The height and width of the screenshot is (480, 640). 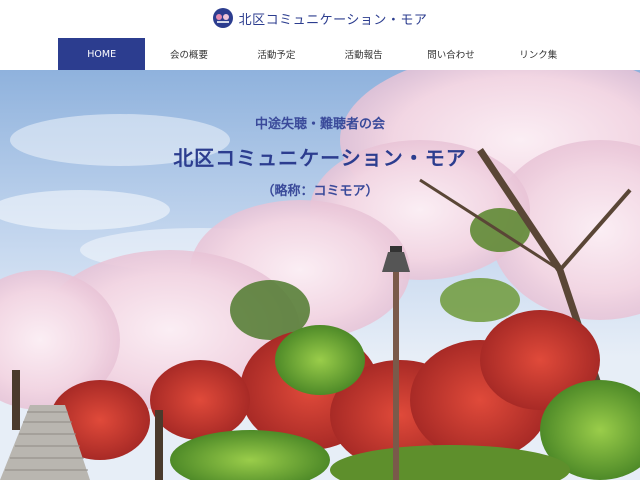 I want to click on nav-item-schedule: 活動予定, so click(x=276, y=54).